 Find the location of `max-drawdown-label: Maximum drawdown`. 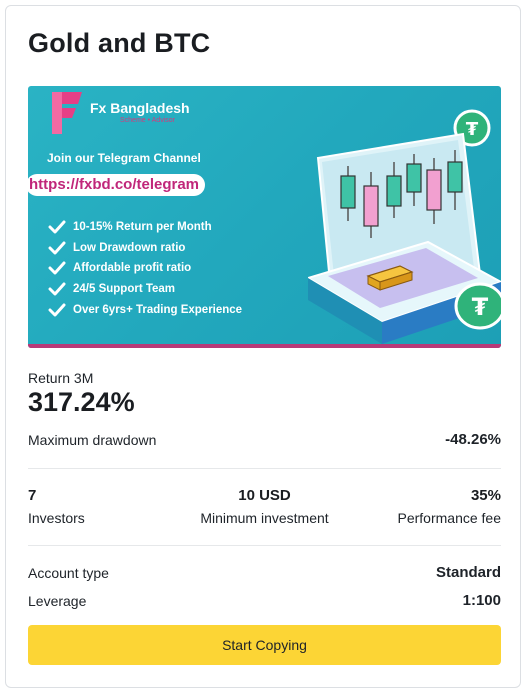

max-drawdown-label: Maximum drawdown is located at coordinates (92, 439).